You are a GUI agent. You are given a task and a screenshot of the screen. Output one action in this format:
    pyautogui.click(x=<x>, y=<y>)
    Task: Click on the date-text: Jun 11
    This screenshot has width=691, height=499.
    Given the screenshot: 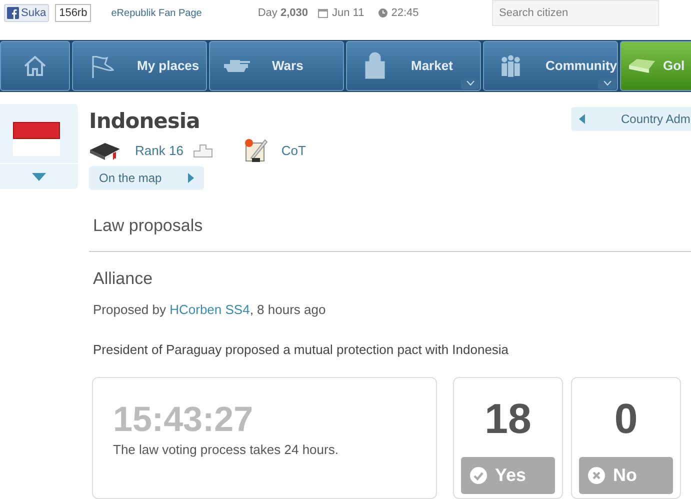 What is the action you would take?
    pyautogui.click(x=348, y=13)
    